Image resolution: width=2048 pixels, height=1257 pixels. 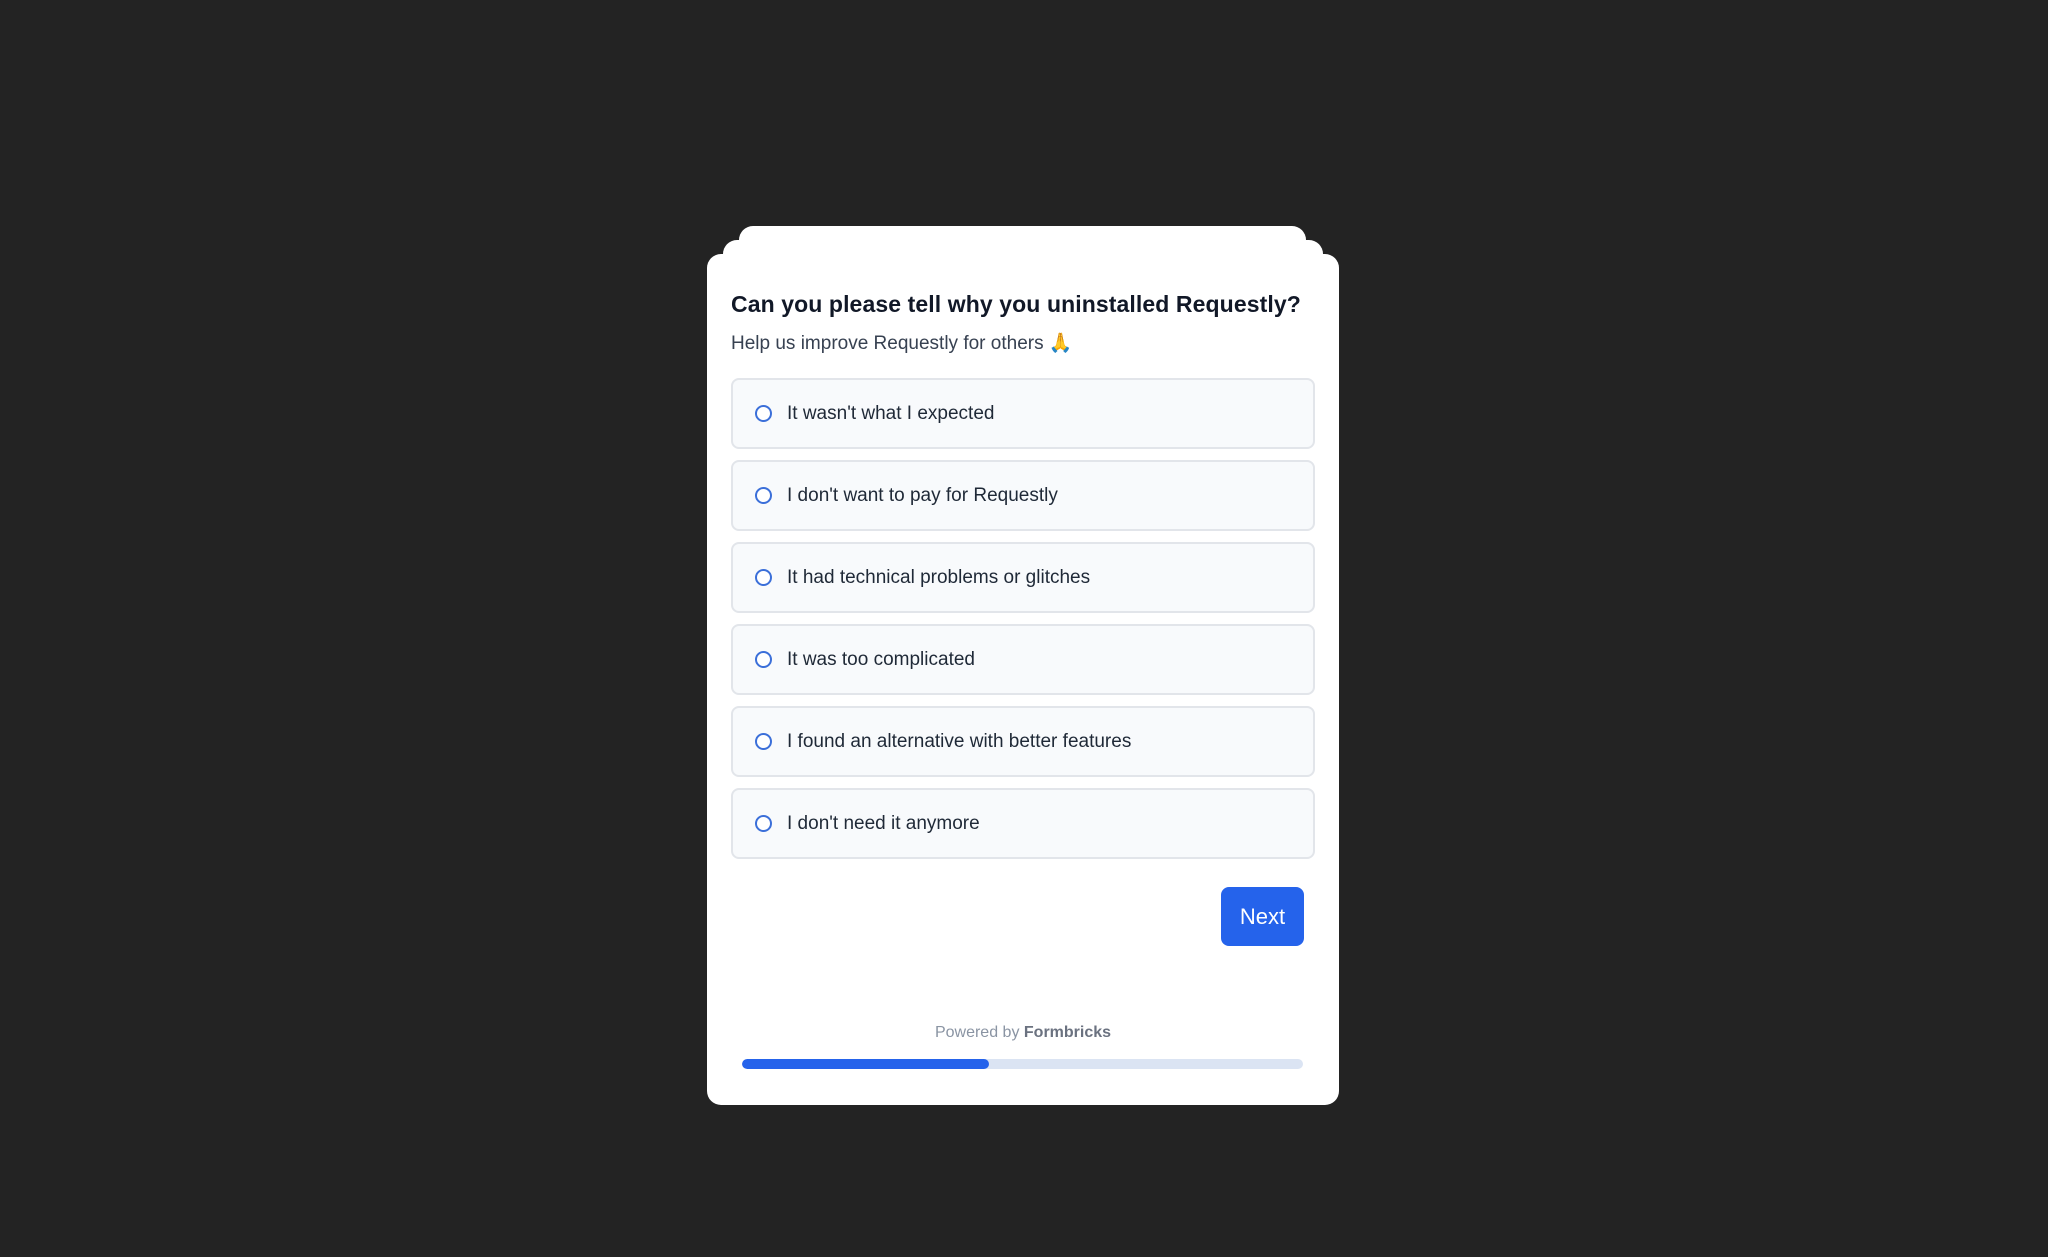 I want to click on progress-bar-fill, so click(x=865, y=1064).